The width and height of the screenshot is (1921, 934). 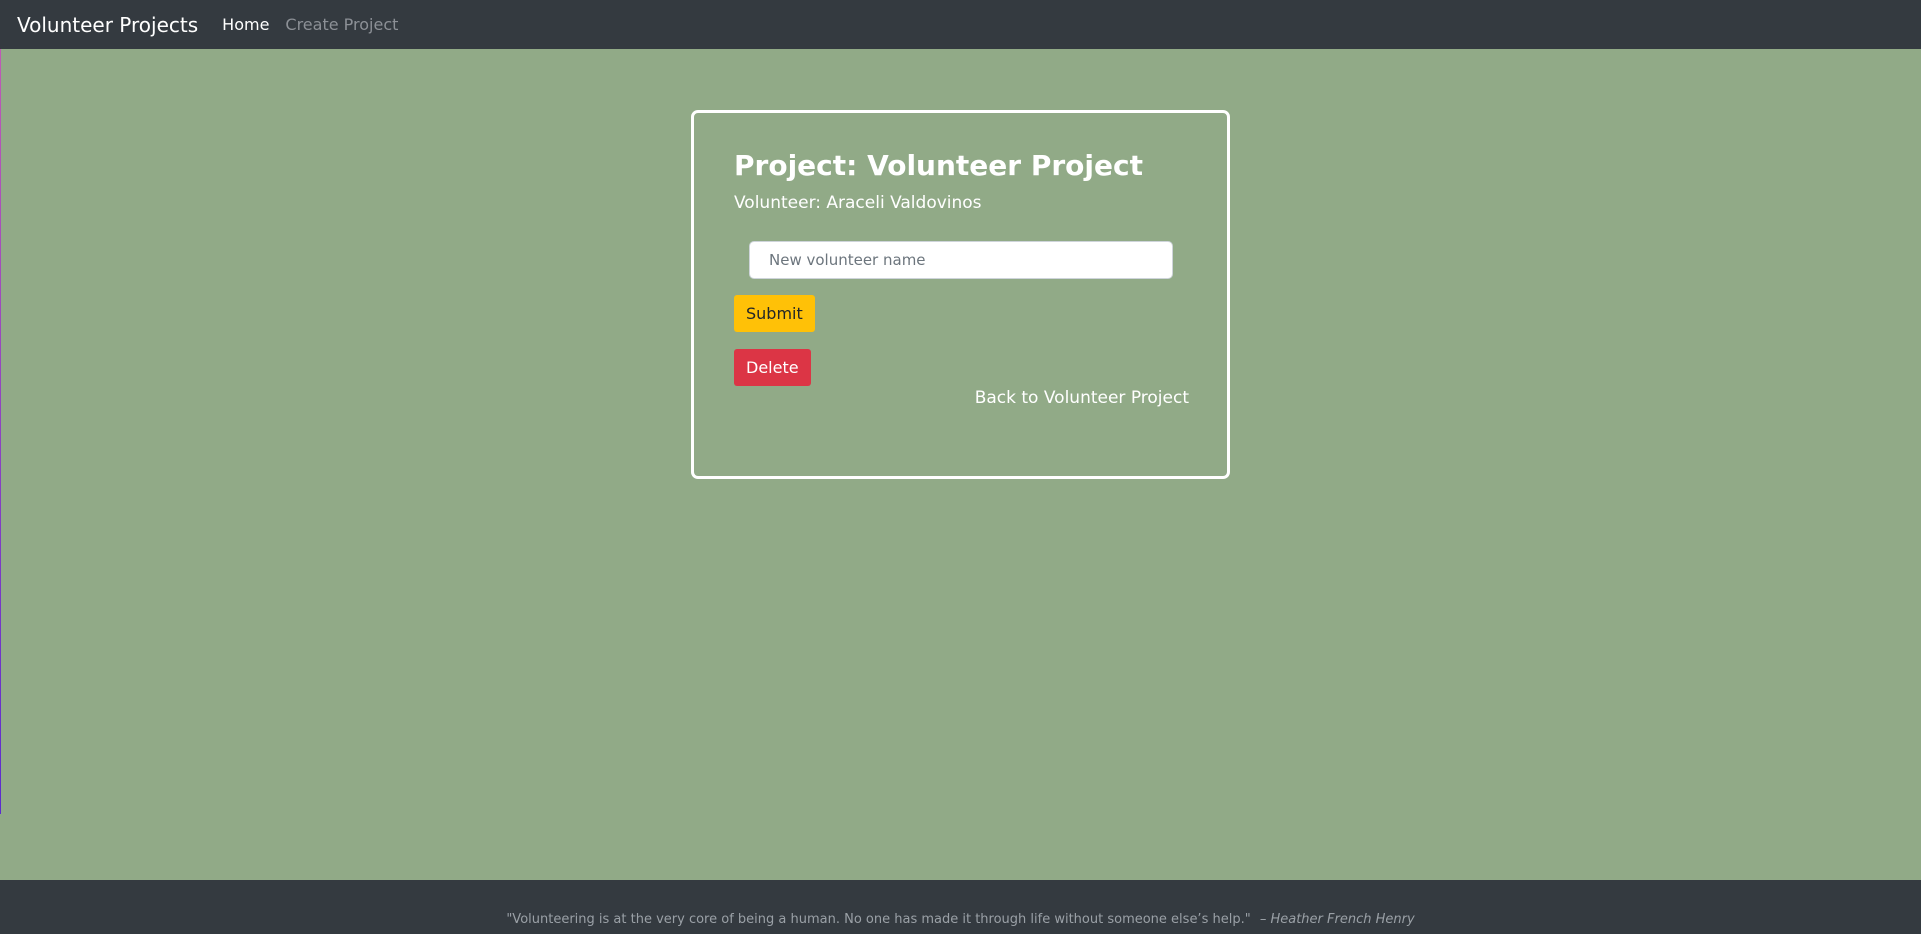 What do you see at coordinates (961, 260) in the screenshot?
I see `new-volunteer-name-input` at bounding box center [961, 260].